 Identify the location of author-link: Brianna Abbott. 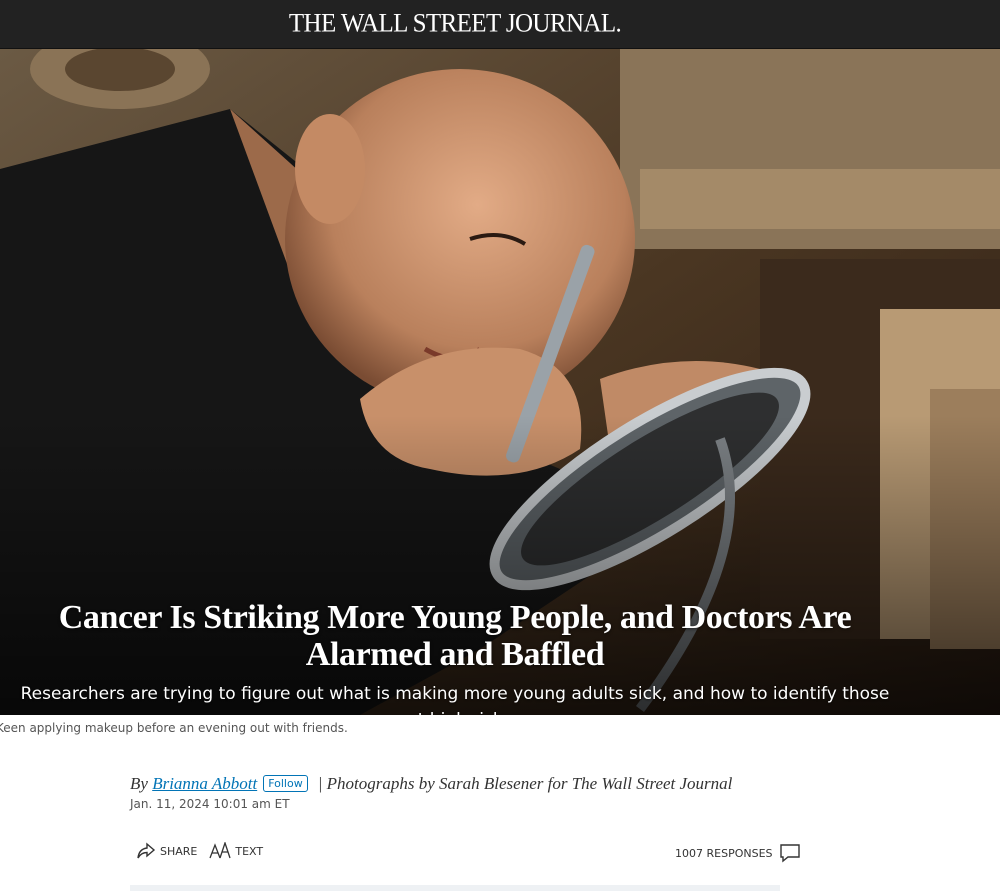
(204, 783).